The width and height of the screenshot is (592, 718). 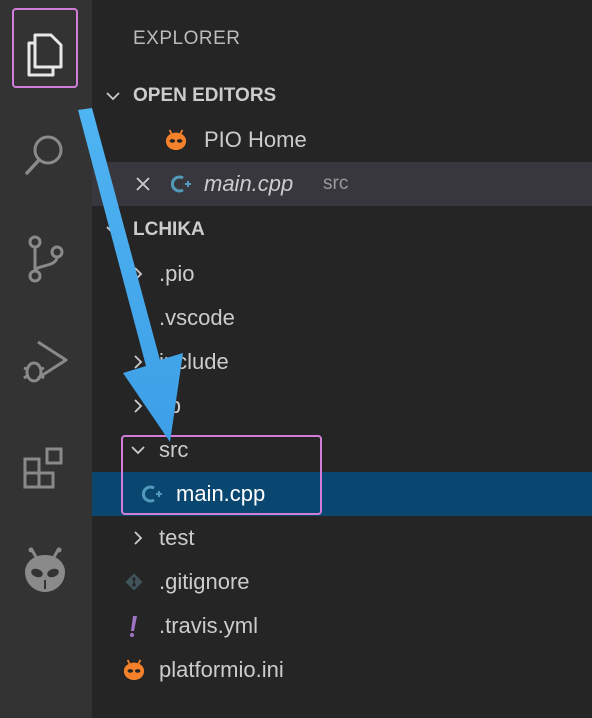 What do you see at coordinates (208, 625) in the screenshot?
I see `tree-label: .travis.yml` at bounding box center [208, 625].